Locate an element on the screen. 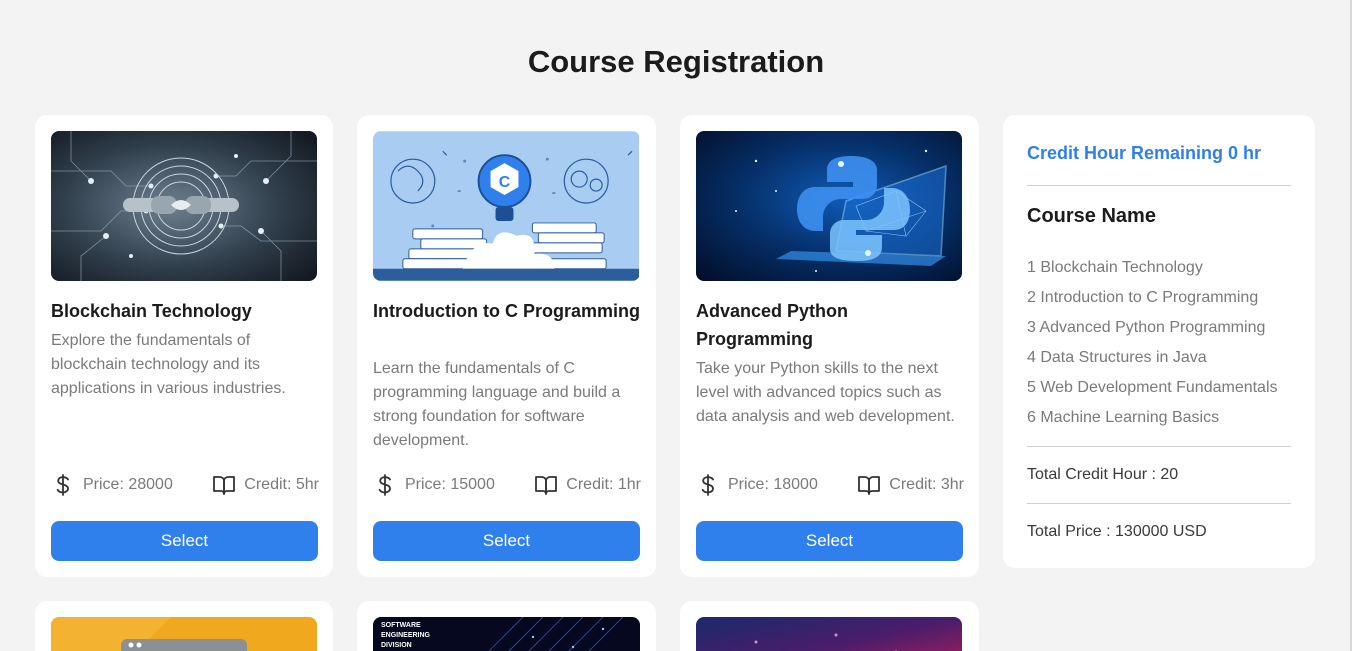  course-image-c-programming: C is located at coordinates (506, 206).